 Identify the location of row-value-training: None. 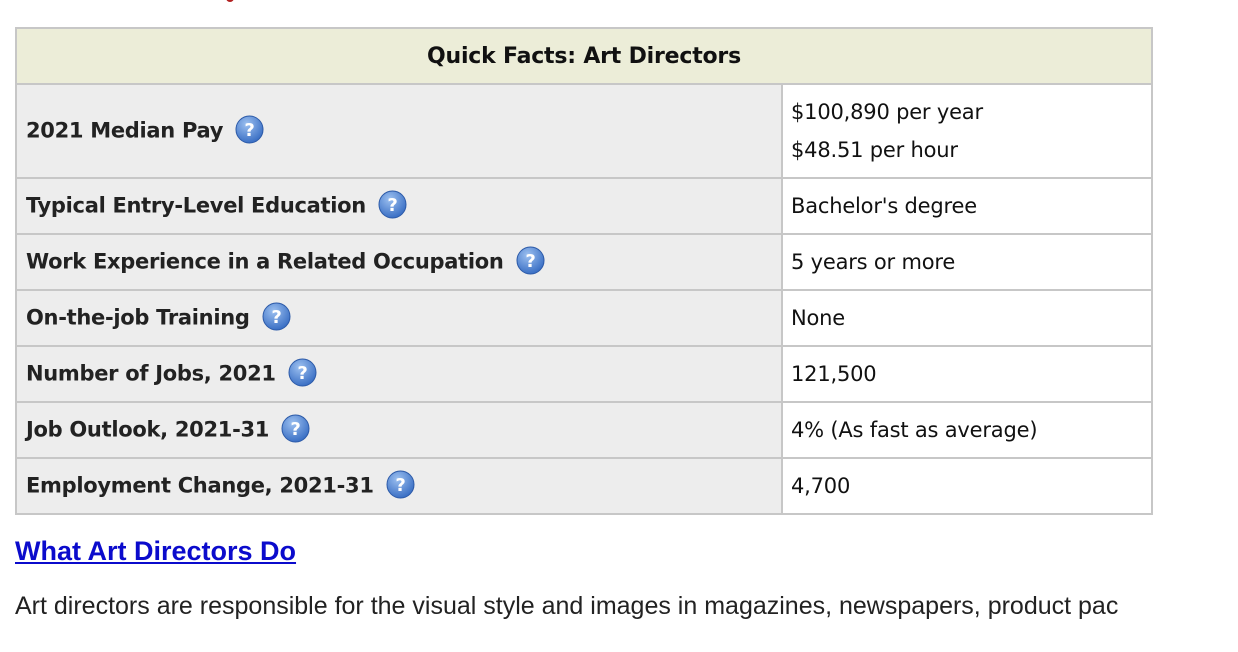
(967, 318).